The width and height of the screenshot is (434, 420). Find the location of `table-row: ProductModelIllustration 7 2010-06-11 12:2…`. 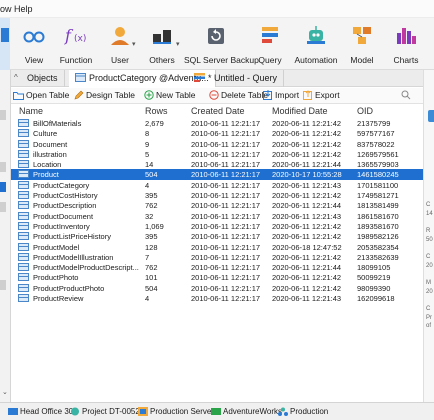

table-row: ProductModelIllustration 7 2010-06-11 12:2… is located at coordinates (217, 257).